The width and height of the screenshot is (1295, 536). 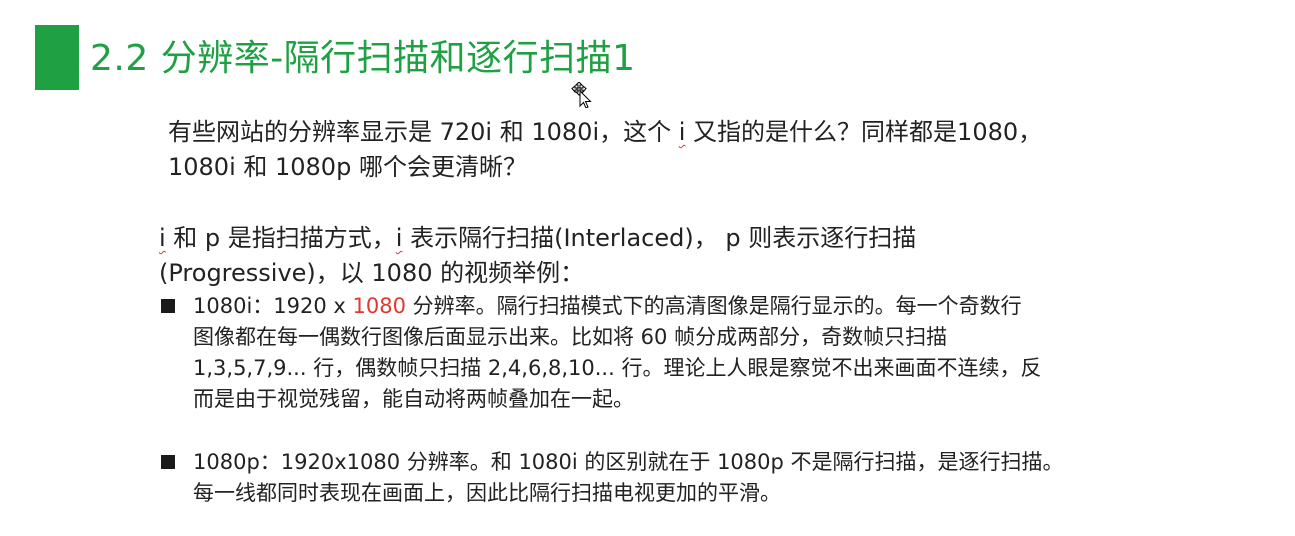 I want to click on question-line-2: 1080i 和 1080p 哪个会更清晰？, so click(x=347, y=167).